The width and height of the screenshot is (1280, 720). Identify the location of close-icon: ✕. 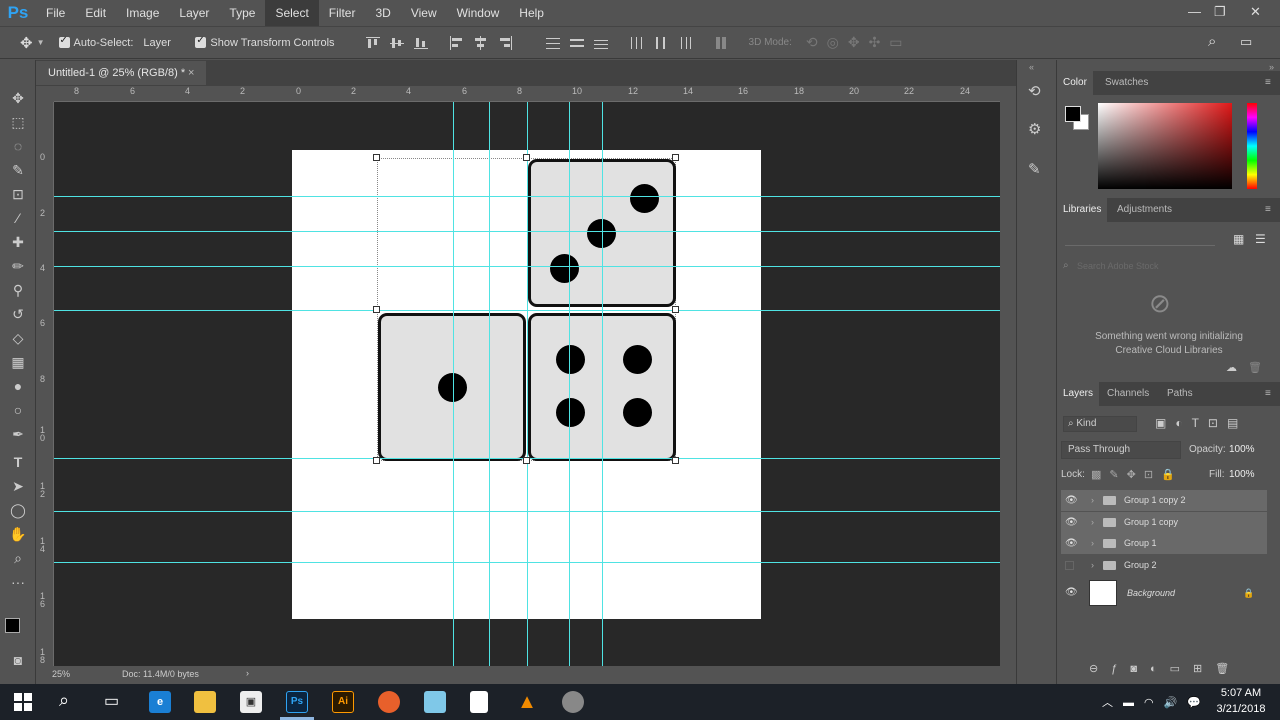
(1255, 12).